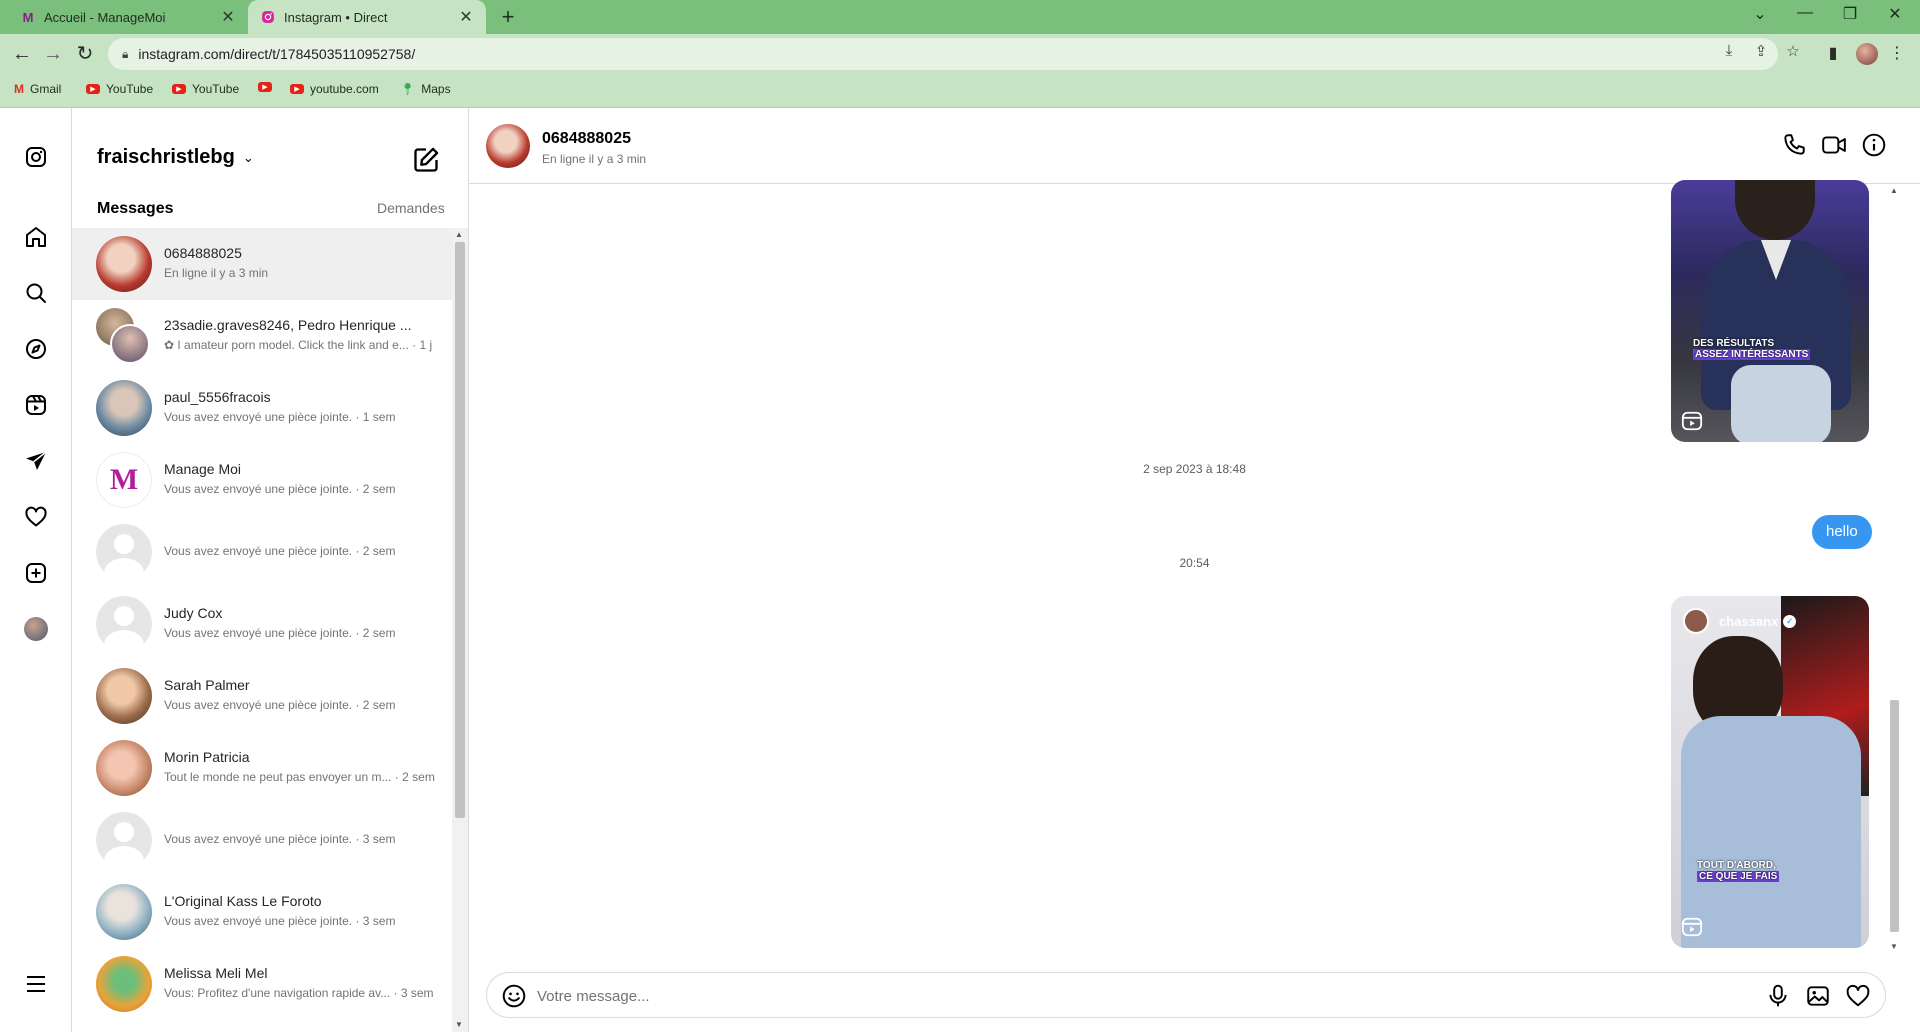  Describe the element at coordinates (508, 17) in the screenshot. I see `new-tab-icon: +` at that location.